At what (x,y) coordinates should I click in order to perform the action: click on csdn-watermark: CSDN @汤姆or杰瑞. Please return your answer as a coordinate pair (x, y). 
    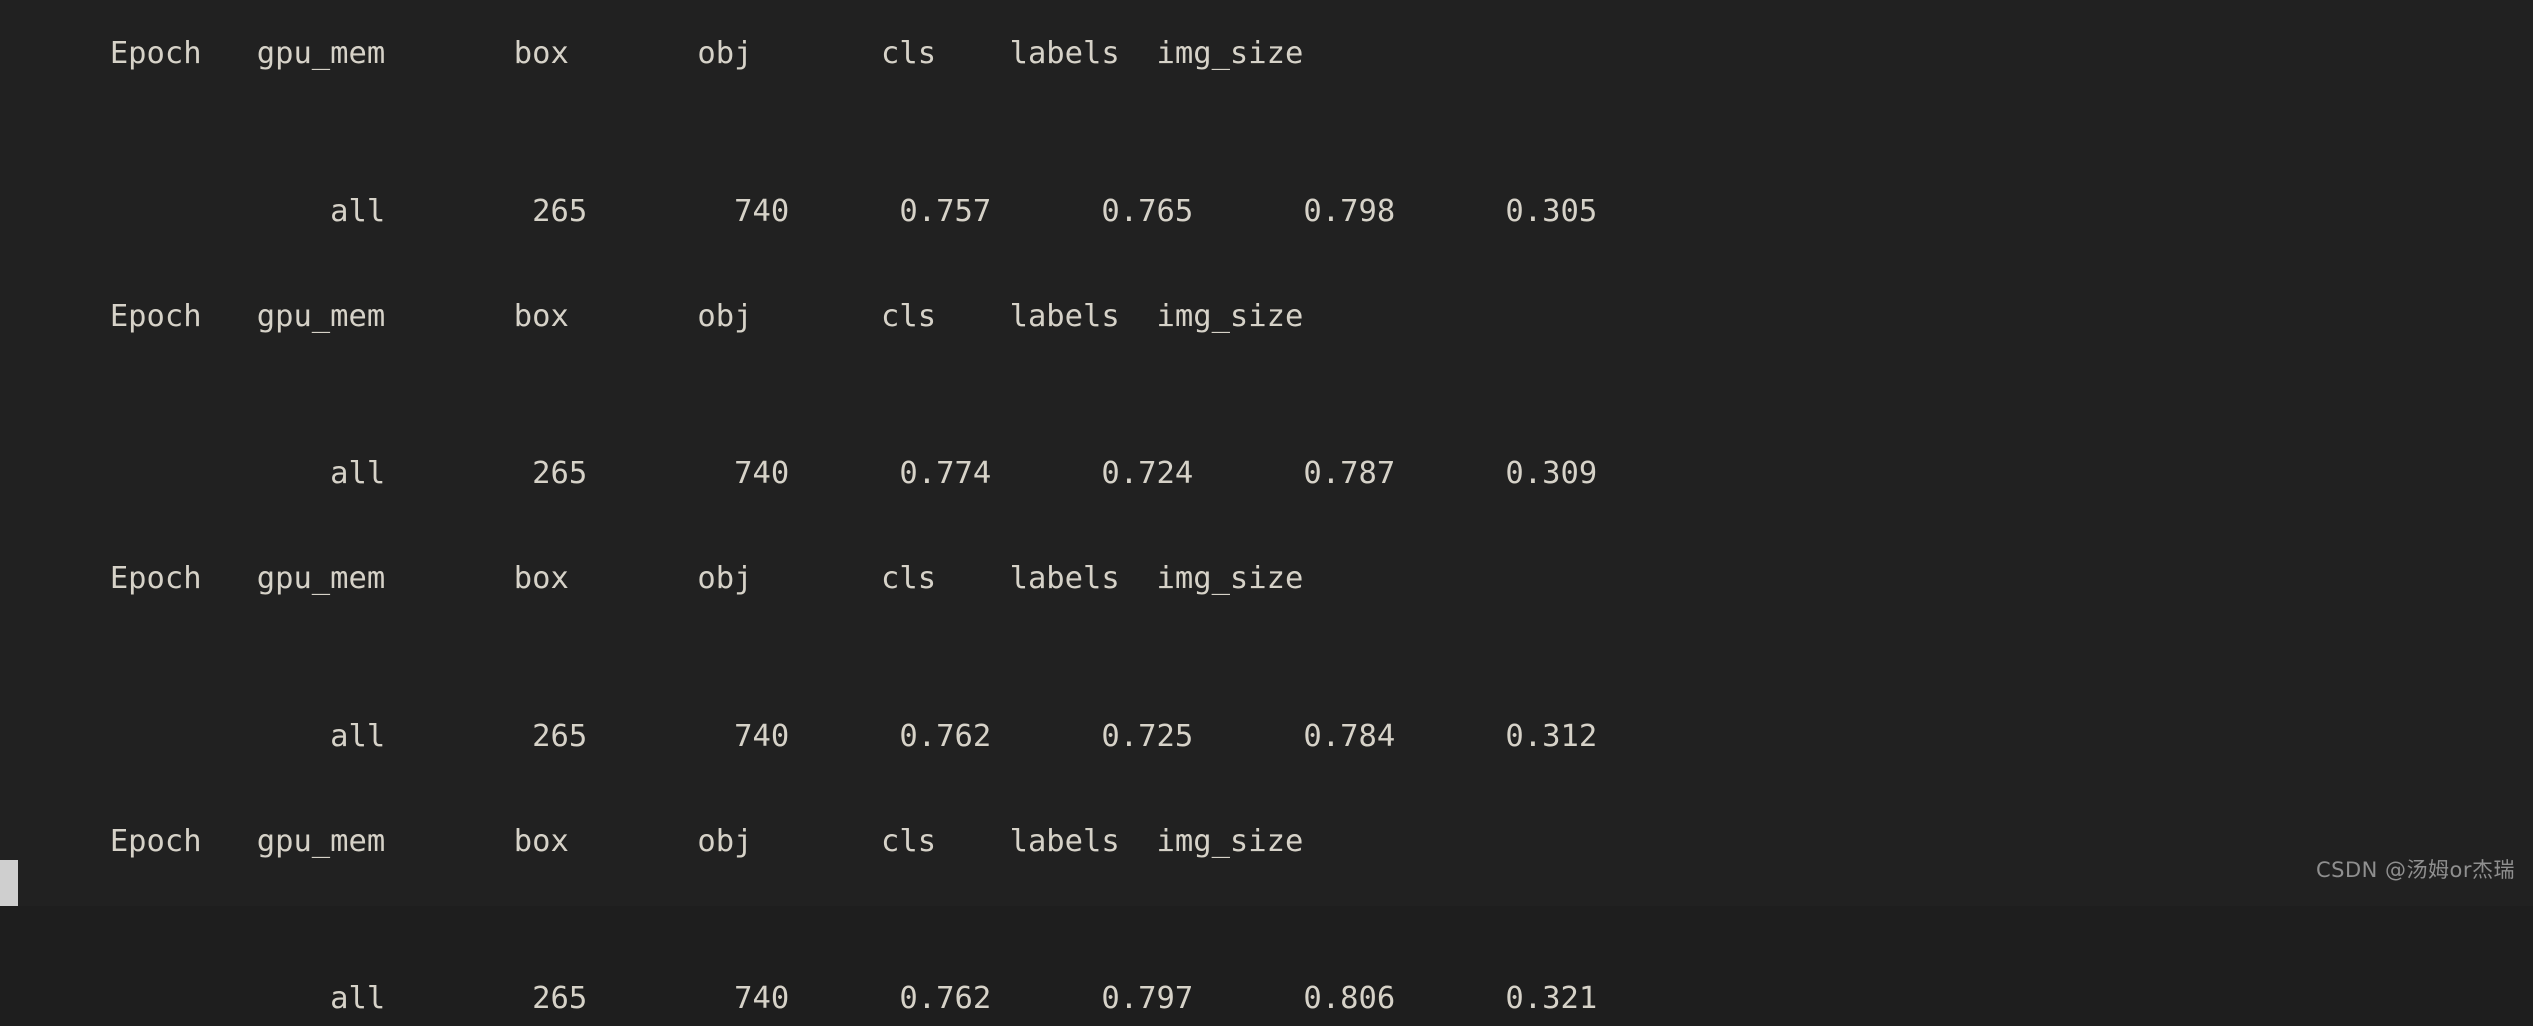
    Looking at the image, I should click on (2415, 869).